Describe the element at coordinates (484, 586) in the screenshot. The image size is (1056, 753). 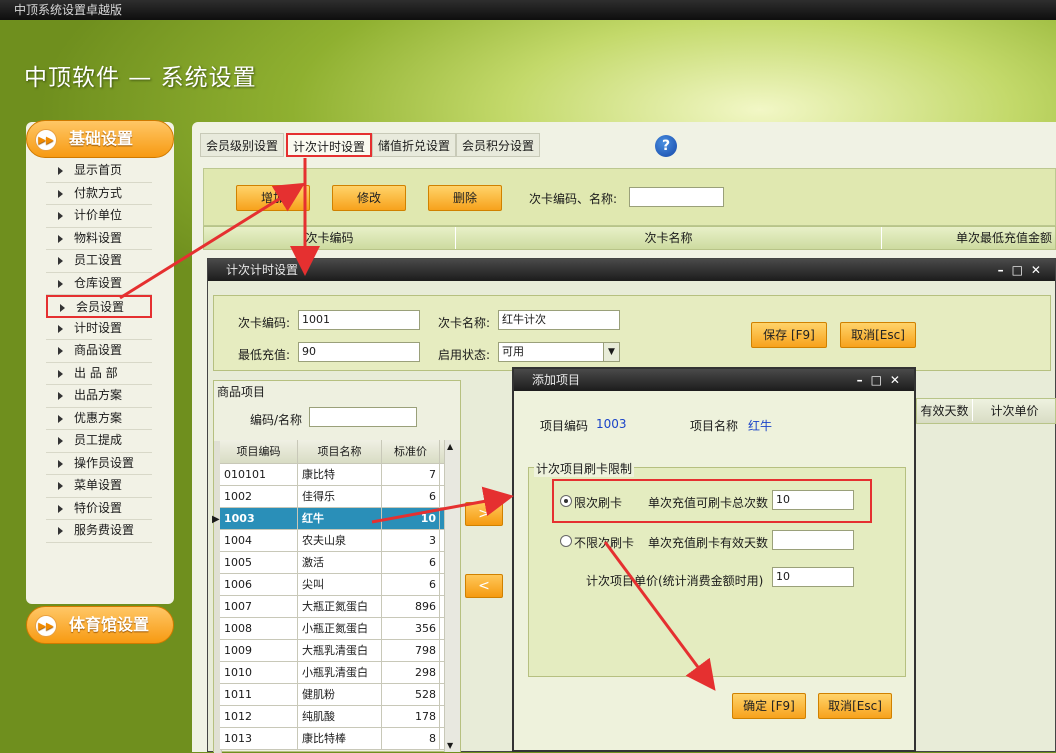
I see `move-left-button: <` at that location.